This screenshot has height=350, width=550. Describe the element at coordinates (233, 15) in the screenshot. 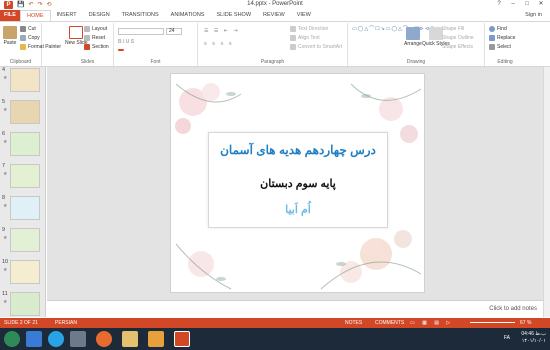

I see `tab-slide-show: SLIDE SHOW` at that location.